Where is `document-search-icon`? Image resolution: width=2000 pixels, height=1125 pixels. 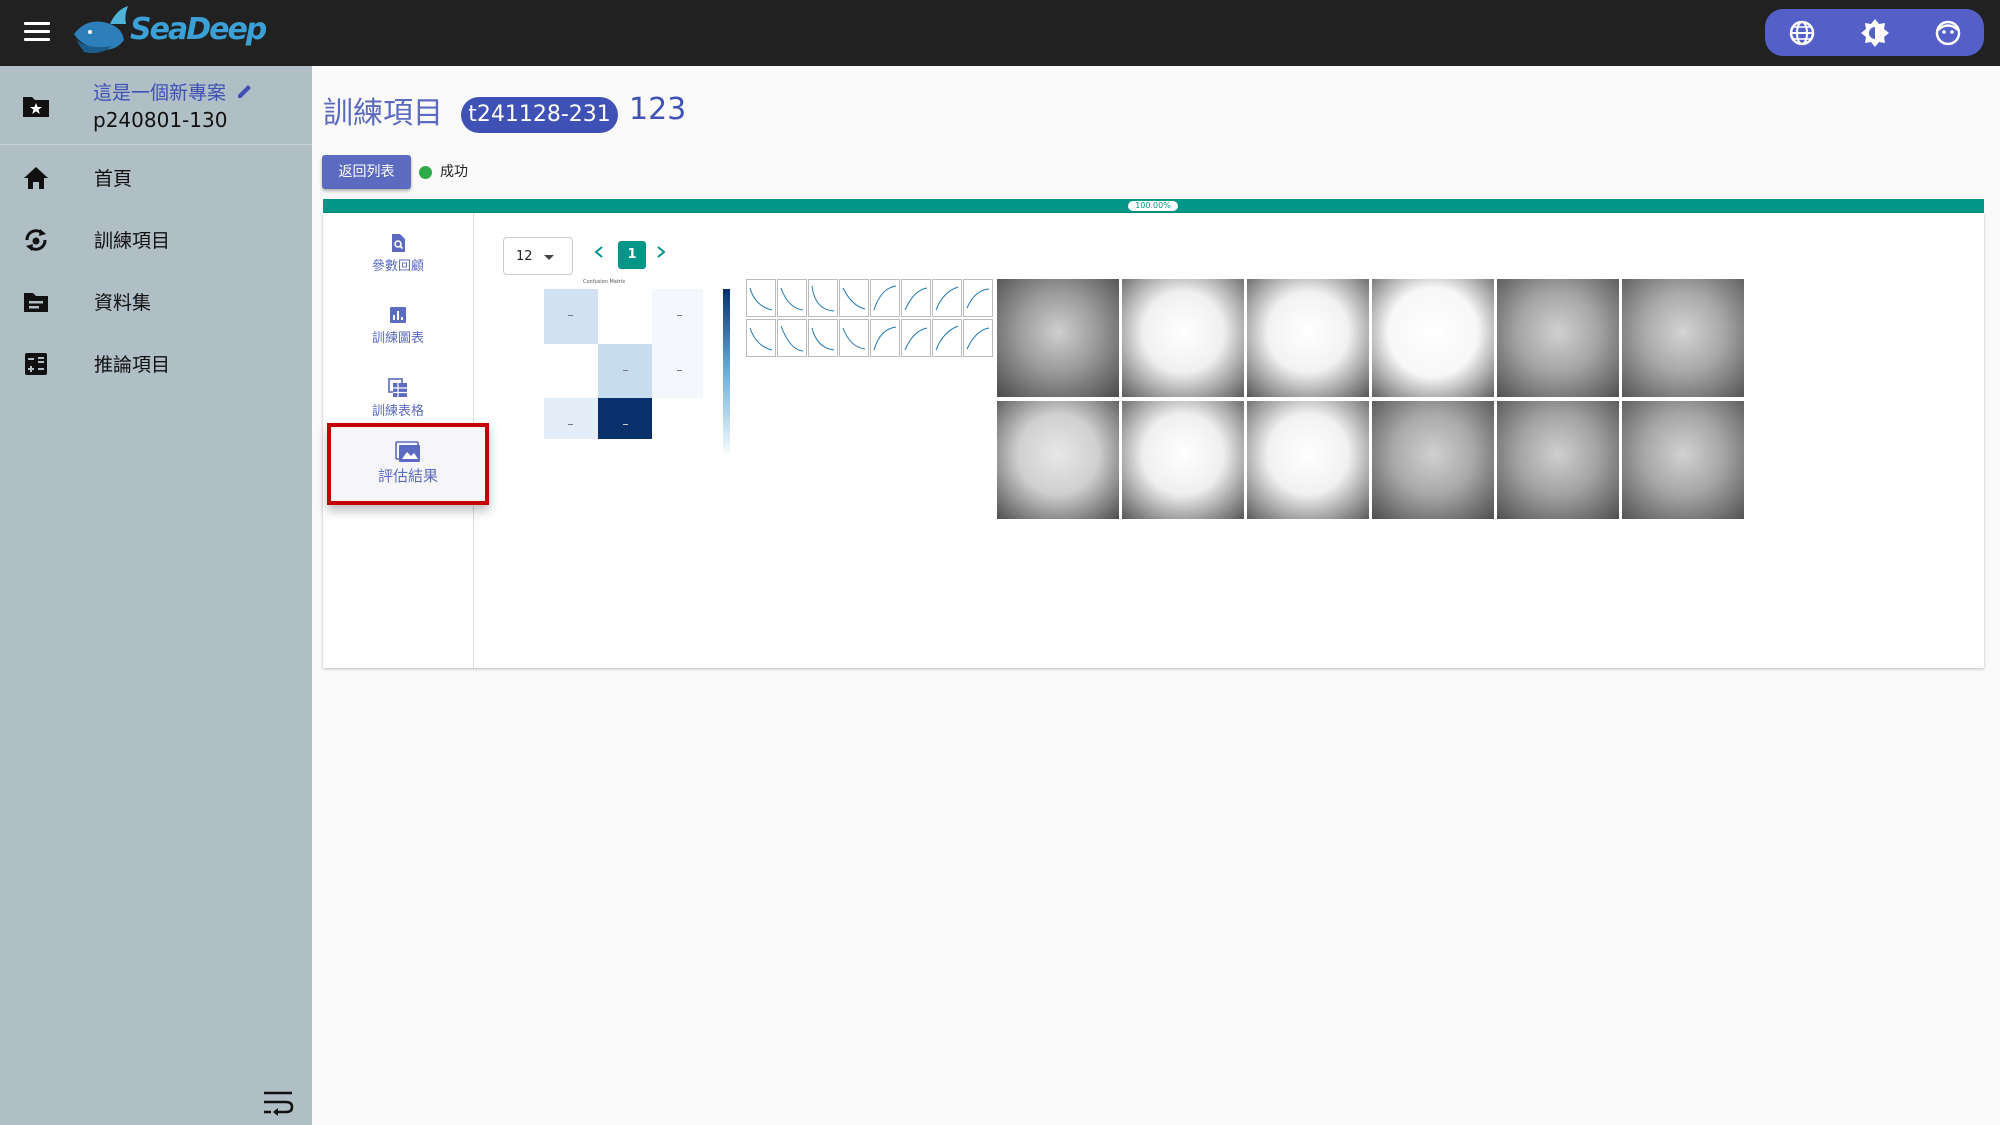 document-search-icon is located at coordinates (398, 243).